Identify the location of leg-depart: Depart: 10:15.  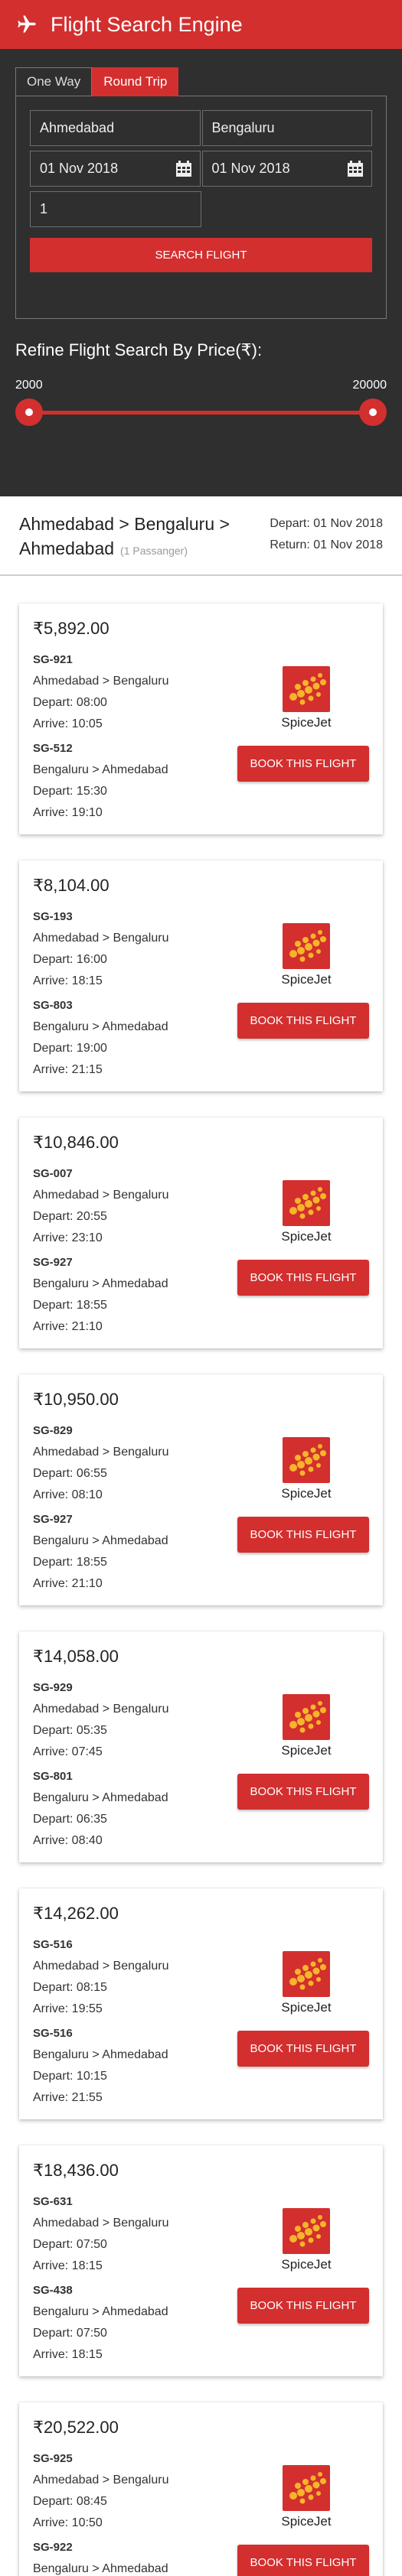
(70, 2076).